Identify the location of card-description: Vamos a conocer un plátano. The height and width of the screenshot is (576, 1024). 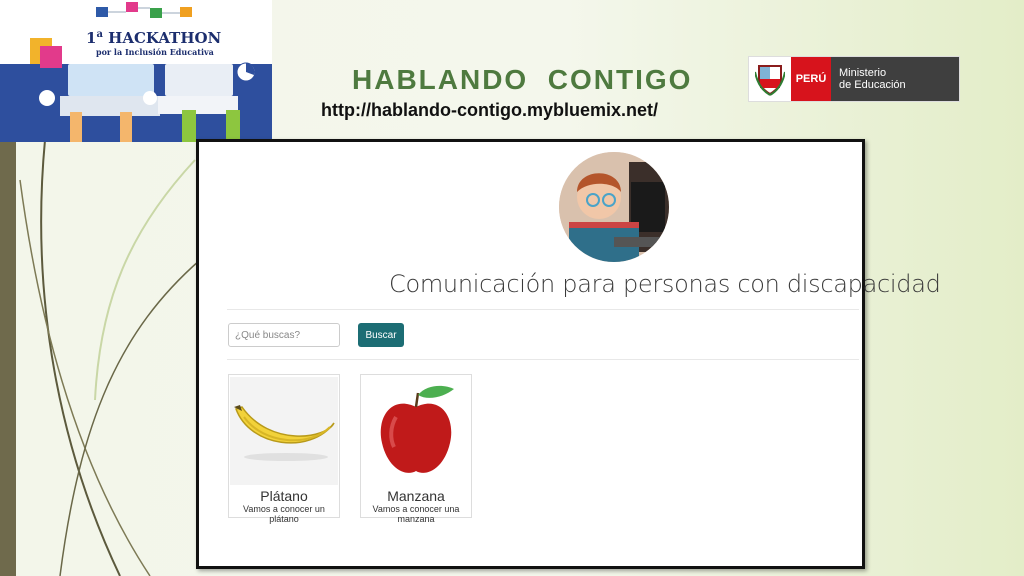
(284, 514).